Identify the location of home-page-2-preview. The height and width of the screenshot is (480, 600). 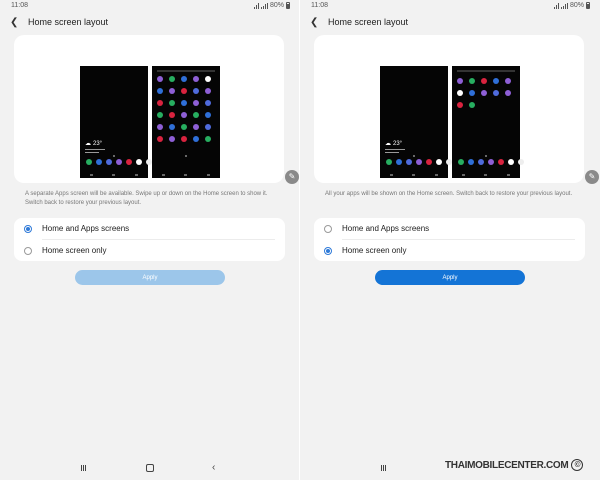
(488, 122).